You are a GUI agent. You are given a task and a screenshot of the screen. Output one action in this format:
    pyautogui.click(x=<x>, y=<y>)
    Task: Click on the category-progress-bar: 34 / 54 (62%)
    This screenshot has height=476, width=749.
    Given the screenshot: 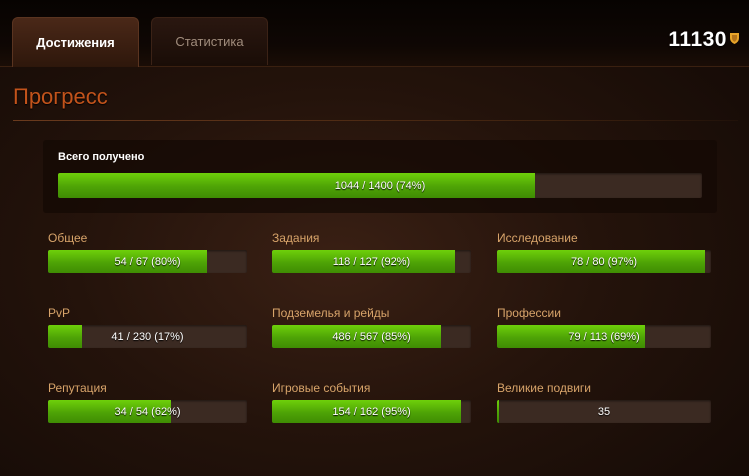 What is the action you would take?
    pyautogui.click(x=147, y=411)
    